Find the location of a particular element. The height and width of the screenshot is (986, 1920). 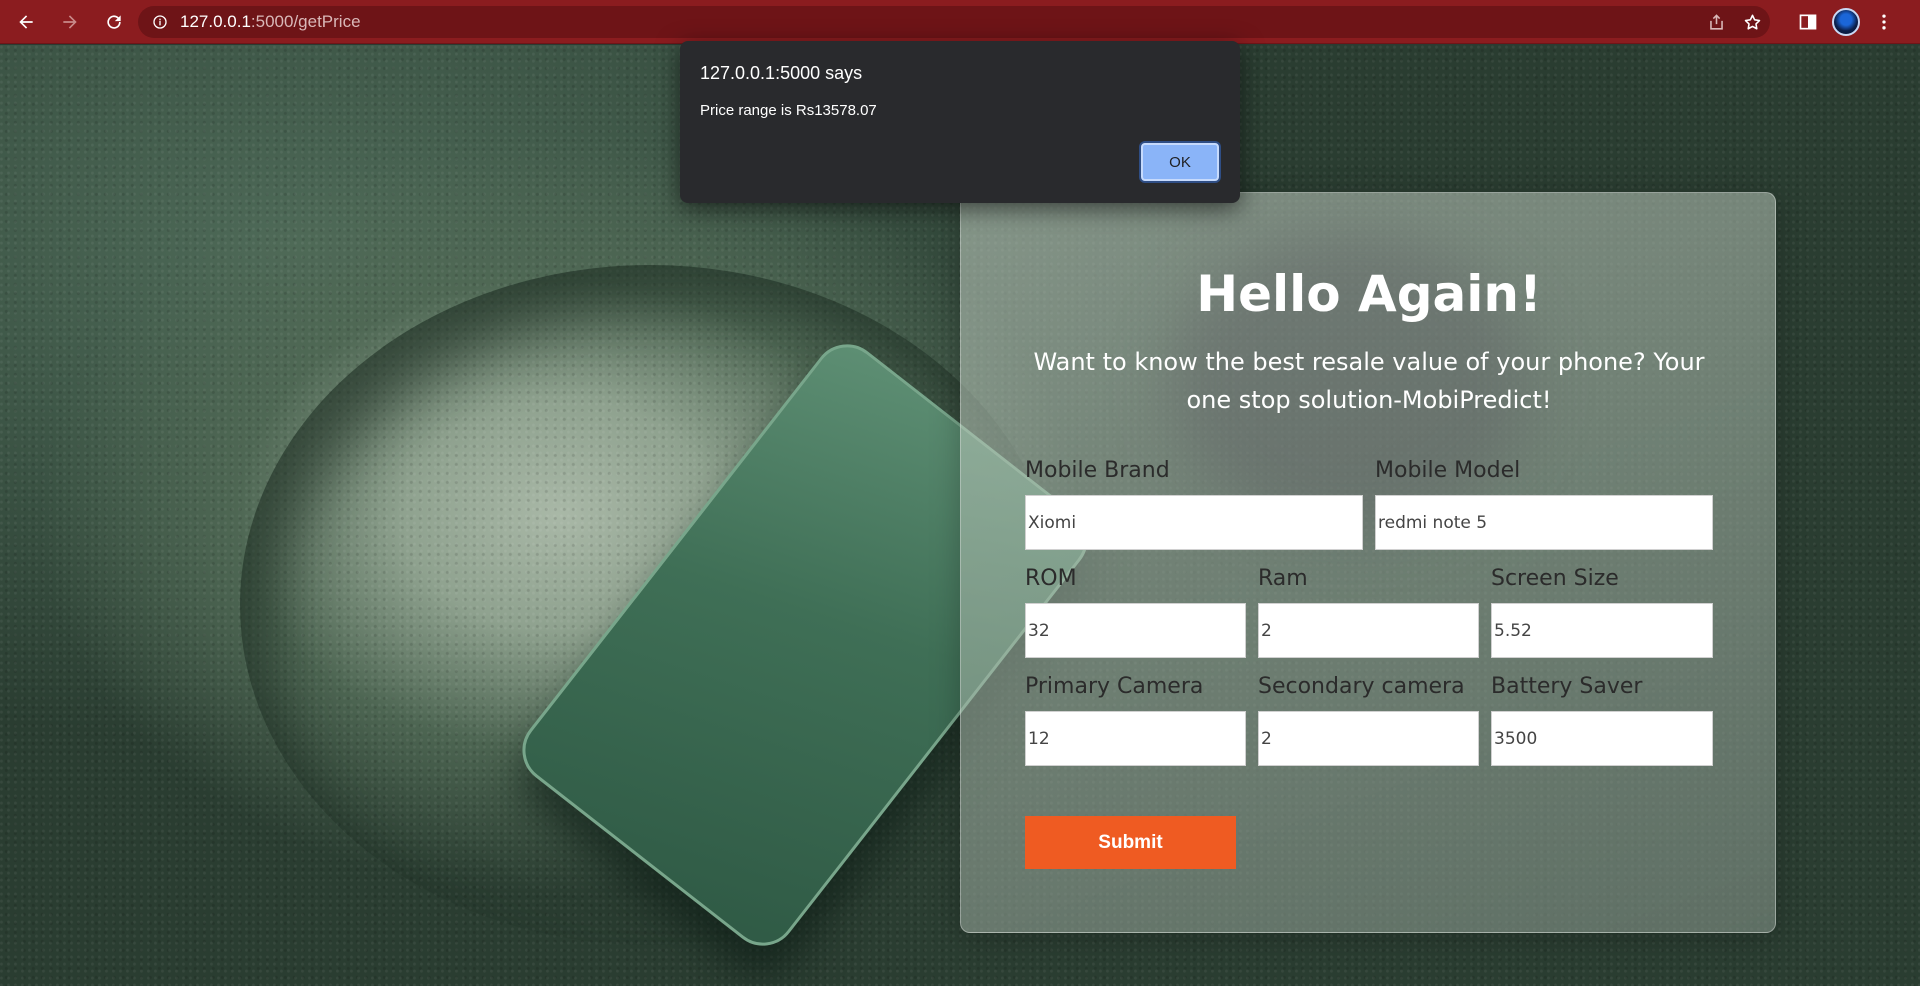

rom-input is located at coordinates (1135, 630).